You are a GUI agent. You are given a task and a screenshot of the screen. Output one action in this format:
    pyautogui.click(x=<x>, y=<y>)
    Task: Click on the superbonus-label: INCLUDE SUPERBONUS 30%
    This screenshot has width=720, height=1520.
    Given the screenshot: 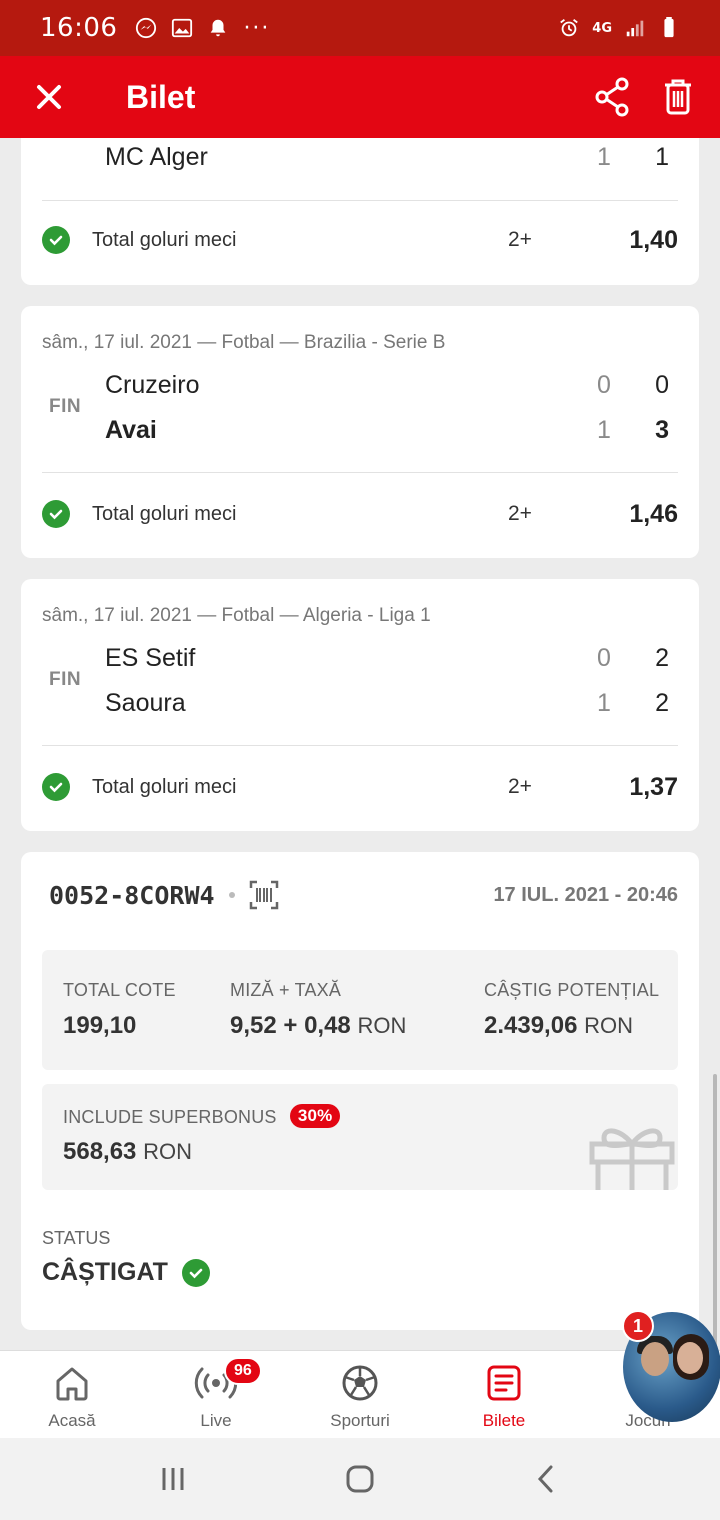 What is the action you would take?
    pyautogui.click(x=202, y=1116)
    